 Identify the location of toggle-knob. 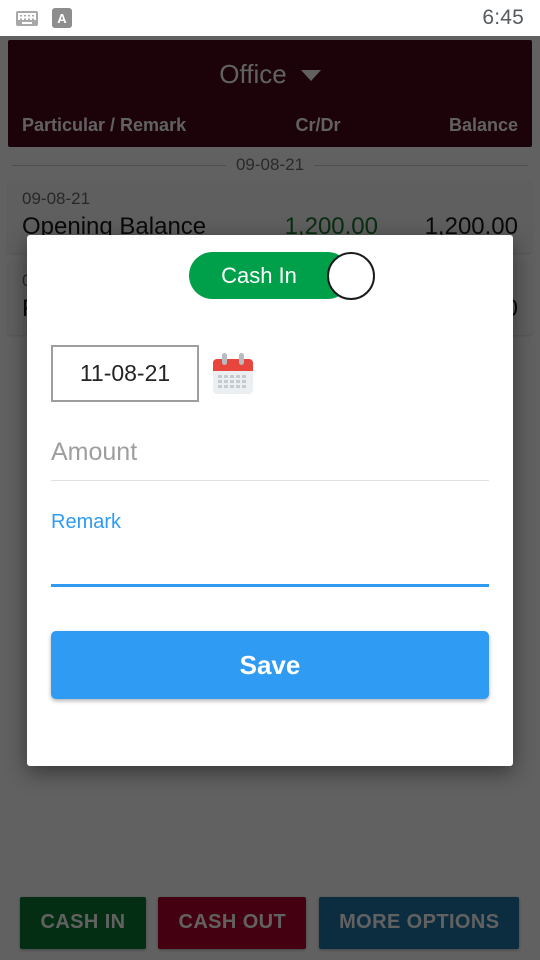
(351, 275).